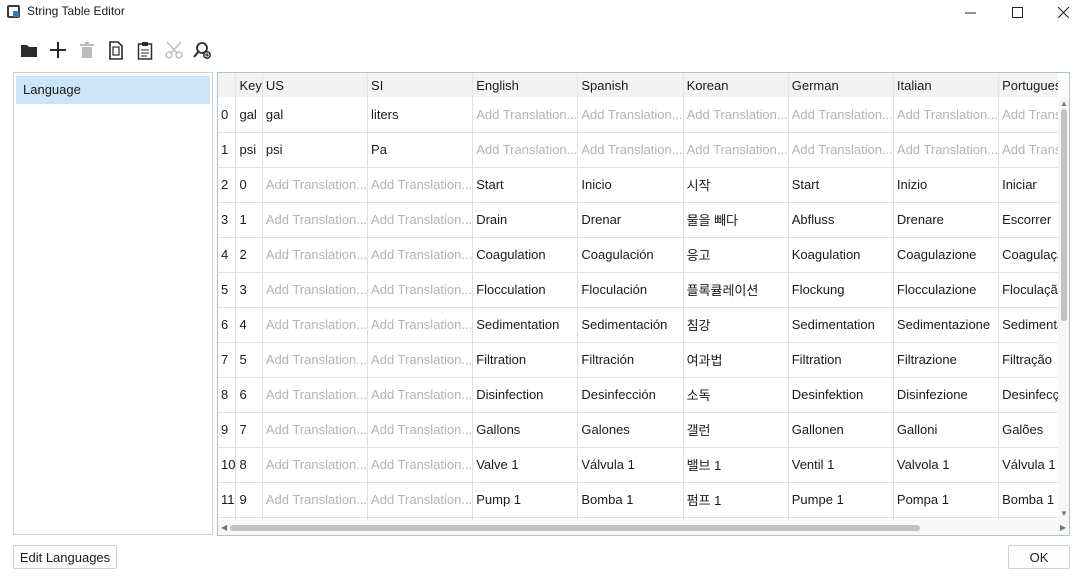 The image size is (1083, 581). What do you see at coordinates (525, 465) in the screenshot?
I see `translation-cell: Valve 1` at bounding box center [525, 465].